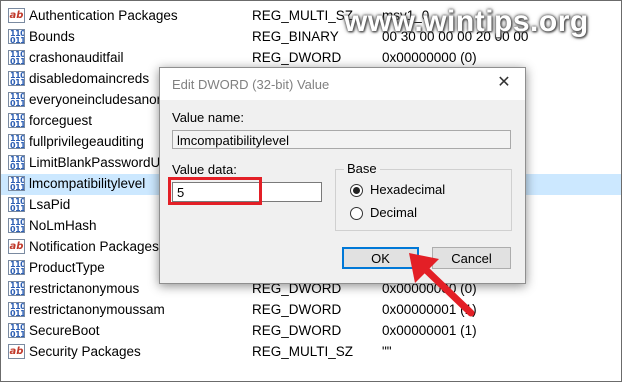 This screenshot has width=622, height=382. I want to click on arrow-shaft, so click(447, 290).